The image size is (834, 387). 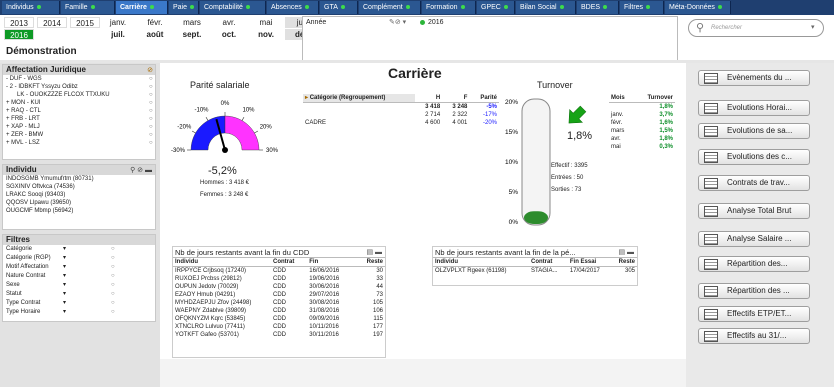 I want to click on list-item: + ZER - BMW ○, so click(x=79, y=135).